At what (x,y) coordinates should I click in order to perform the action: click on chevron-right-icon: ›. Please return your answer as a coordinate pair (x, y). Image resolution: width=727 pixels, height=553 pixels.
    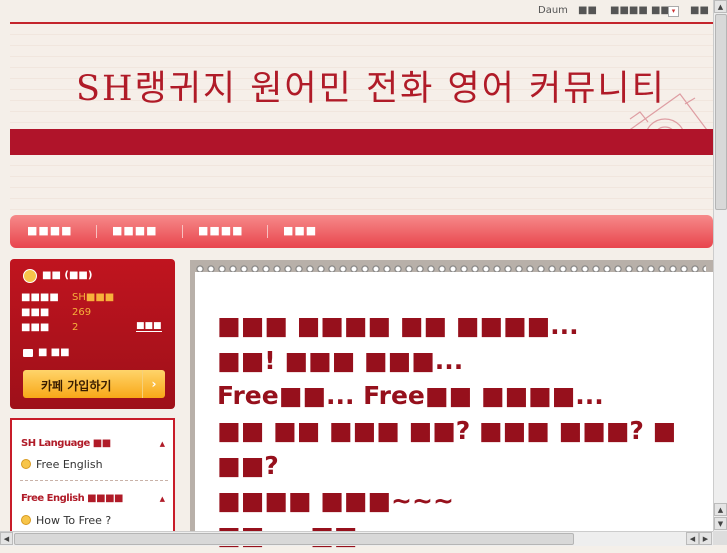
    Looking at the image, I should click on (153, 384).